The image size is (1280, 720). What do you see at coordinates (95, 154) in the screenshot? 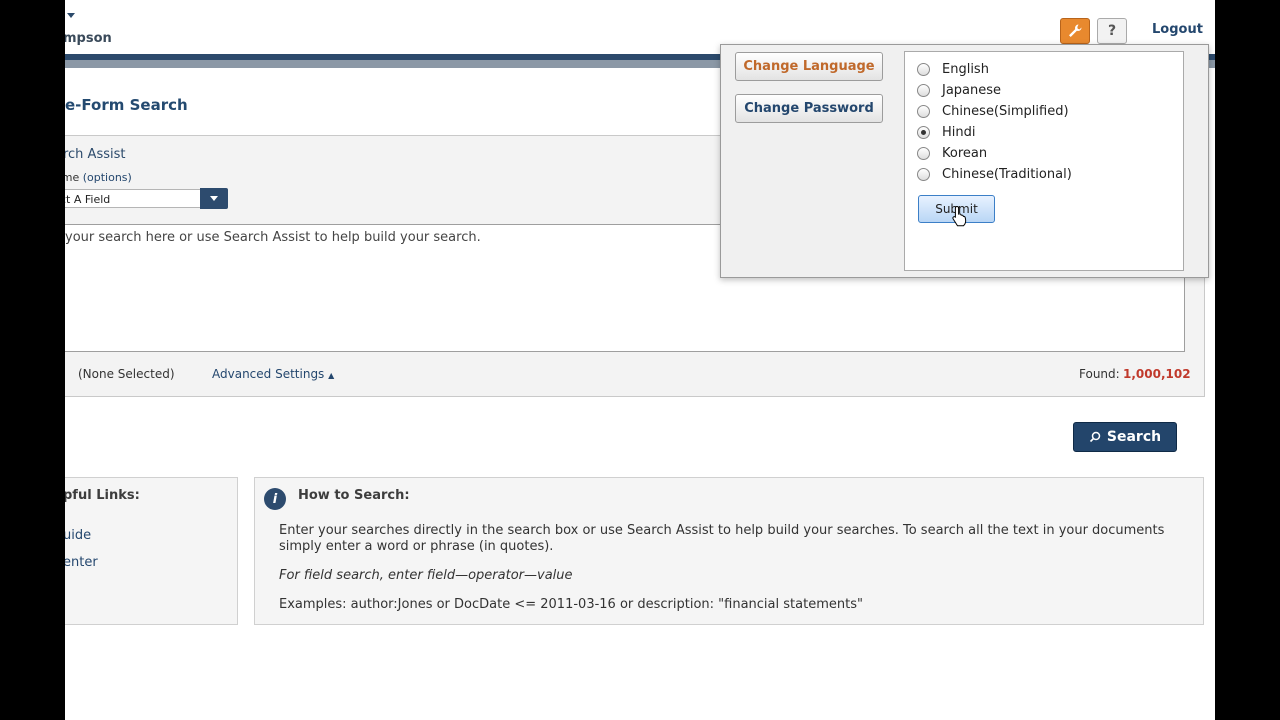
I see `search-assist-label: arch Assist` at bounding box center [95, 154].